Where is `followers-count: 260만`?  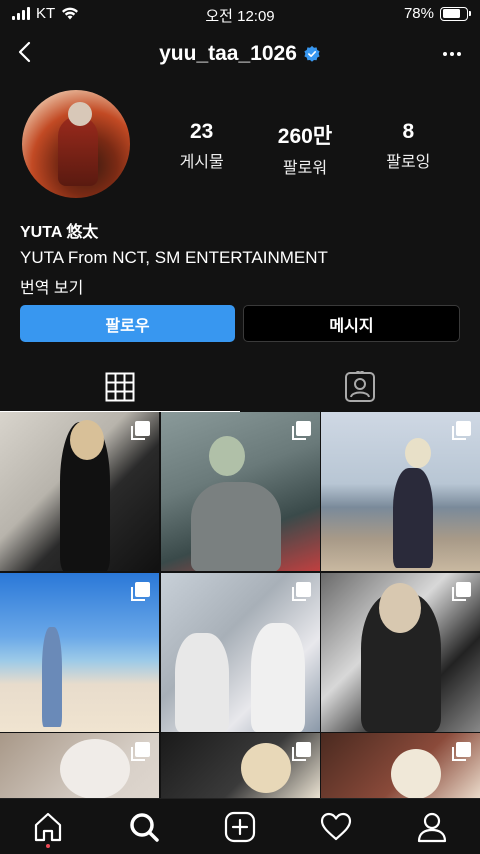 followers-count: 260만 is located at coordinates (305, 136).